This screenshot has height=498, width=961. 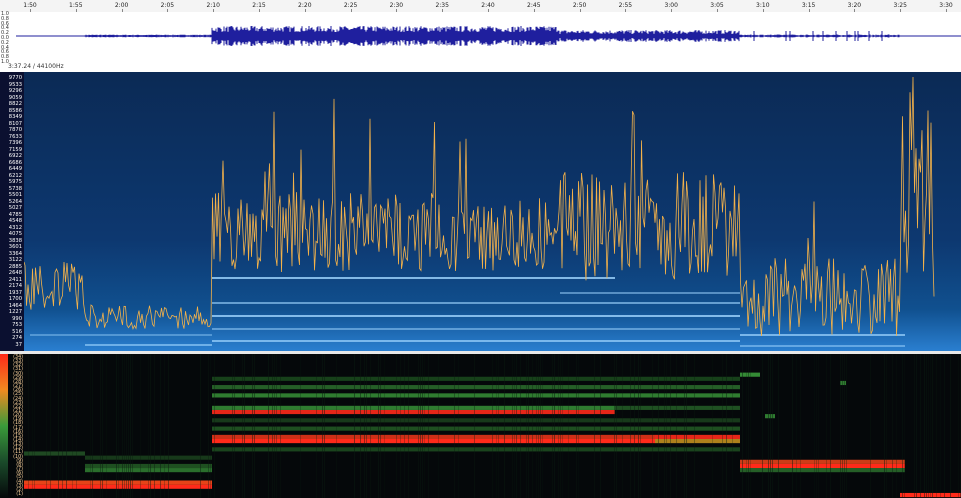 I want to click on frequency-label: 4312, so click(x=12, y=227).